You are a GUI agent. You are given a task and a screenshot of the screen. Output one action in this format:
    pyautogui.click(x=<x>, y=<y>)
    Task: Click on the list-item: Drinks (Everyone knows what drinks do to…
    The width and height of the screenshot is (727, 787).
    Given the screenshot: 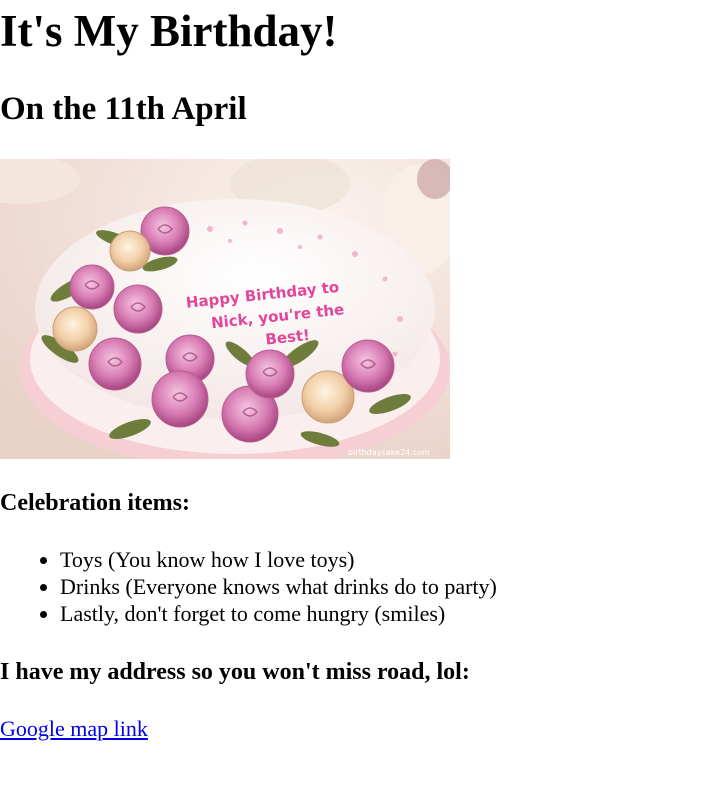 What is the action you would take?
    pyautogui.click(x=278, y=586)
    